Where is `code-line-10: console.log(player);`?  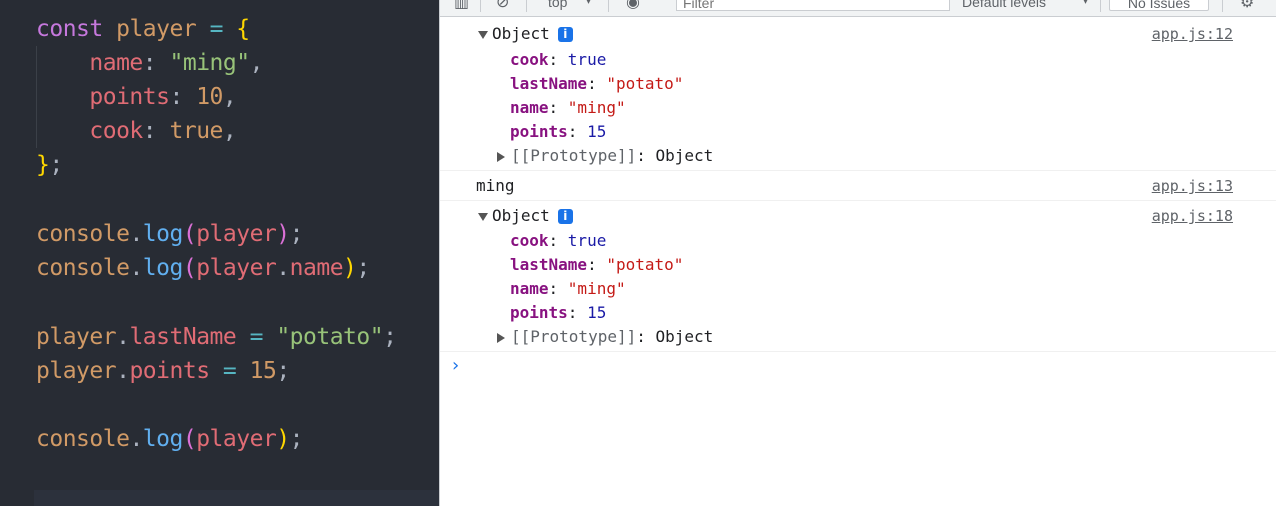 code-line-10: console.log(player); is located at coordinates (170, 439).